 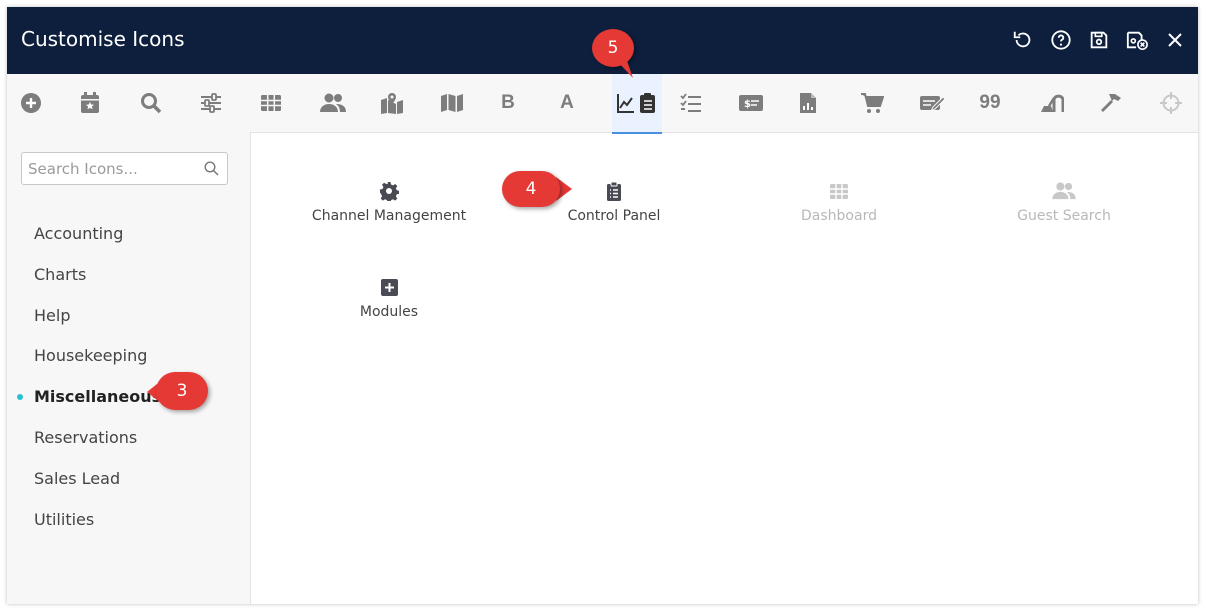 I want to click on icon-category-toolbar: B A $ 99, so click(x=602, y=104).